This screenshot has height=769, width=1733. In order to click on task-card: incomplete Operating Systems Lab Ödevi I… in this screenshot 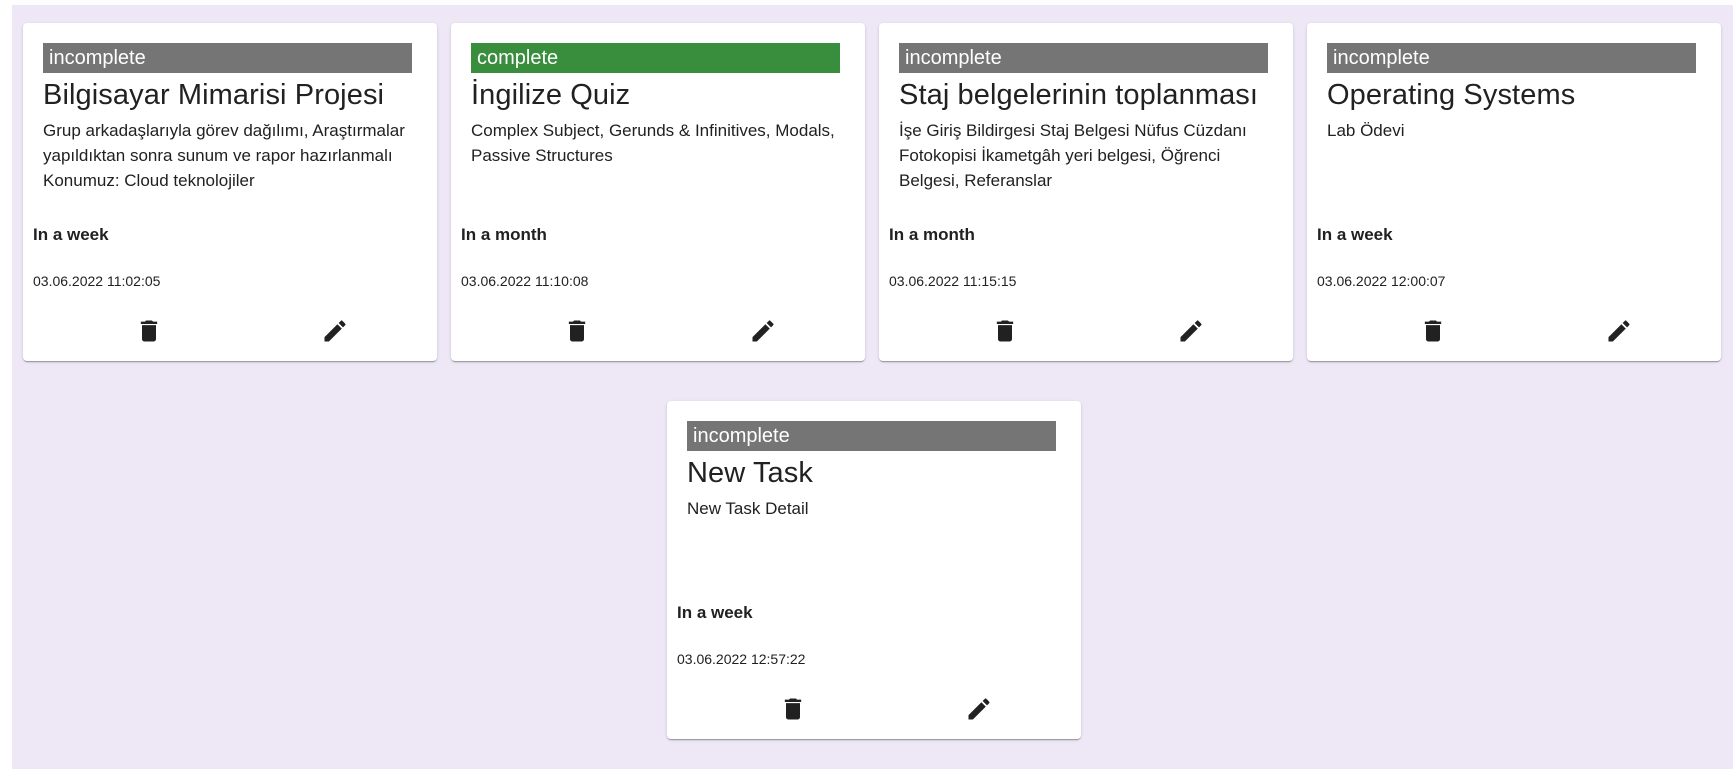, I will do `click(1514, 192)`.